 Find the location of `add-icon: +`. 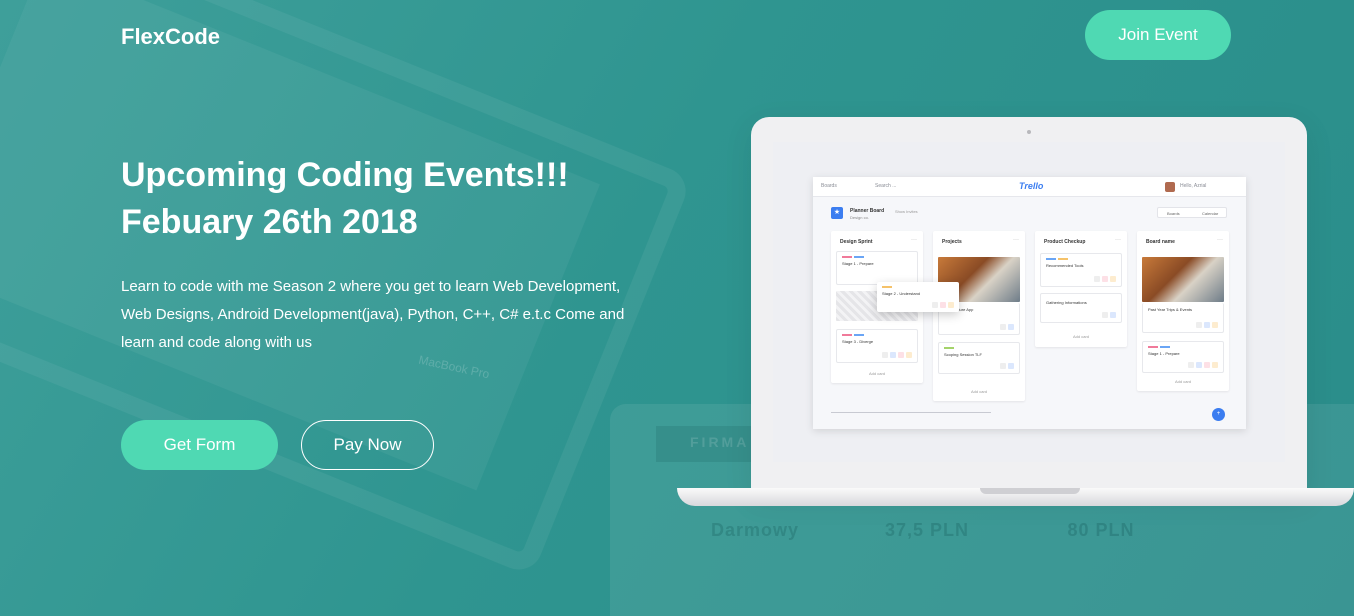

add-icon: + is located at coordinates (1218, 414).